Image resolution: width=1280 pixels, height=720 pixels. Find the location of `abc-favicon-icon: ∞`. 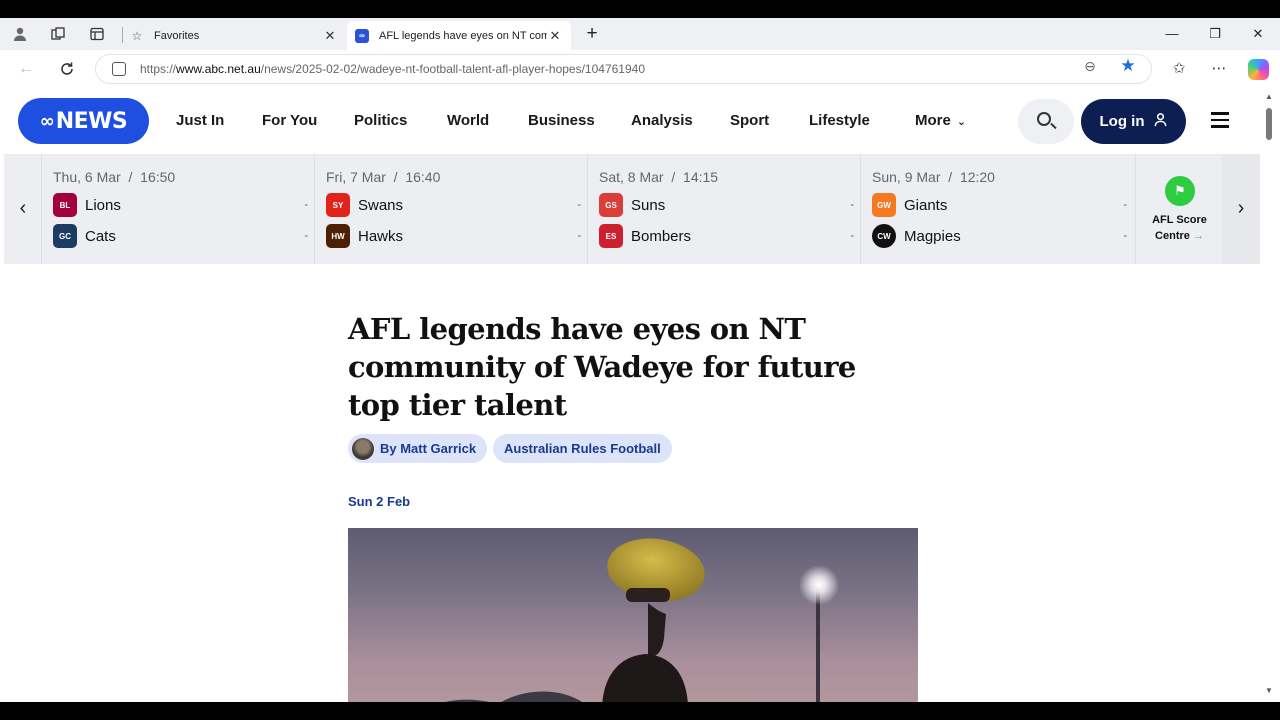

abc-favicon-icon: ∞ is located at coordinates (362, 35).